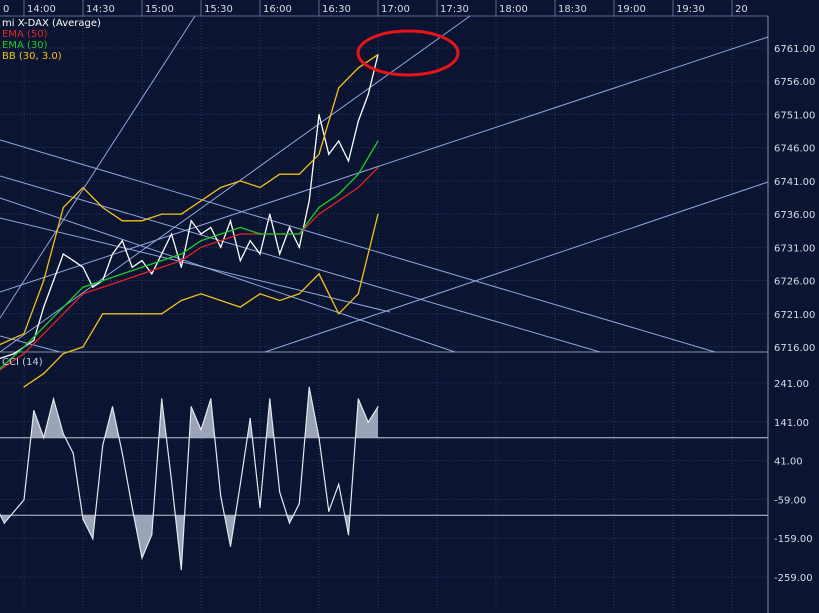 The image size is (819, 613). What do you see at coordinates (25, 45) in the screenshot?
I see `legend-entry: EMA (30)` at bounding box center [25, 45].